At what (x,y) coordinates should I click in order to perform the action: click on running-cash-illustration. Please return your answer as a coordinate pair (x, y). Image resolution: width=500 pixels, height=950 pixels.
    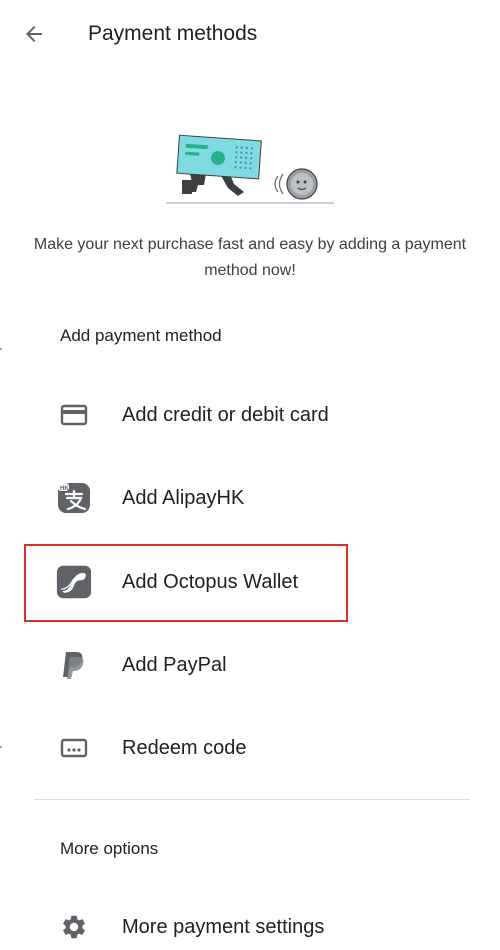
    Looking at the image, I should click on (250, 169).